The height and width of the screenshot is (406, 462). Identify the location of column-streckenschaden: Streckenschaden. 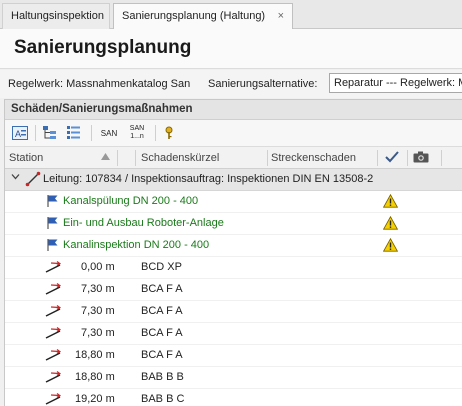
(313, 158).